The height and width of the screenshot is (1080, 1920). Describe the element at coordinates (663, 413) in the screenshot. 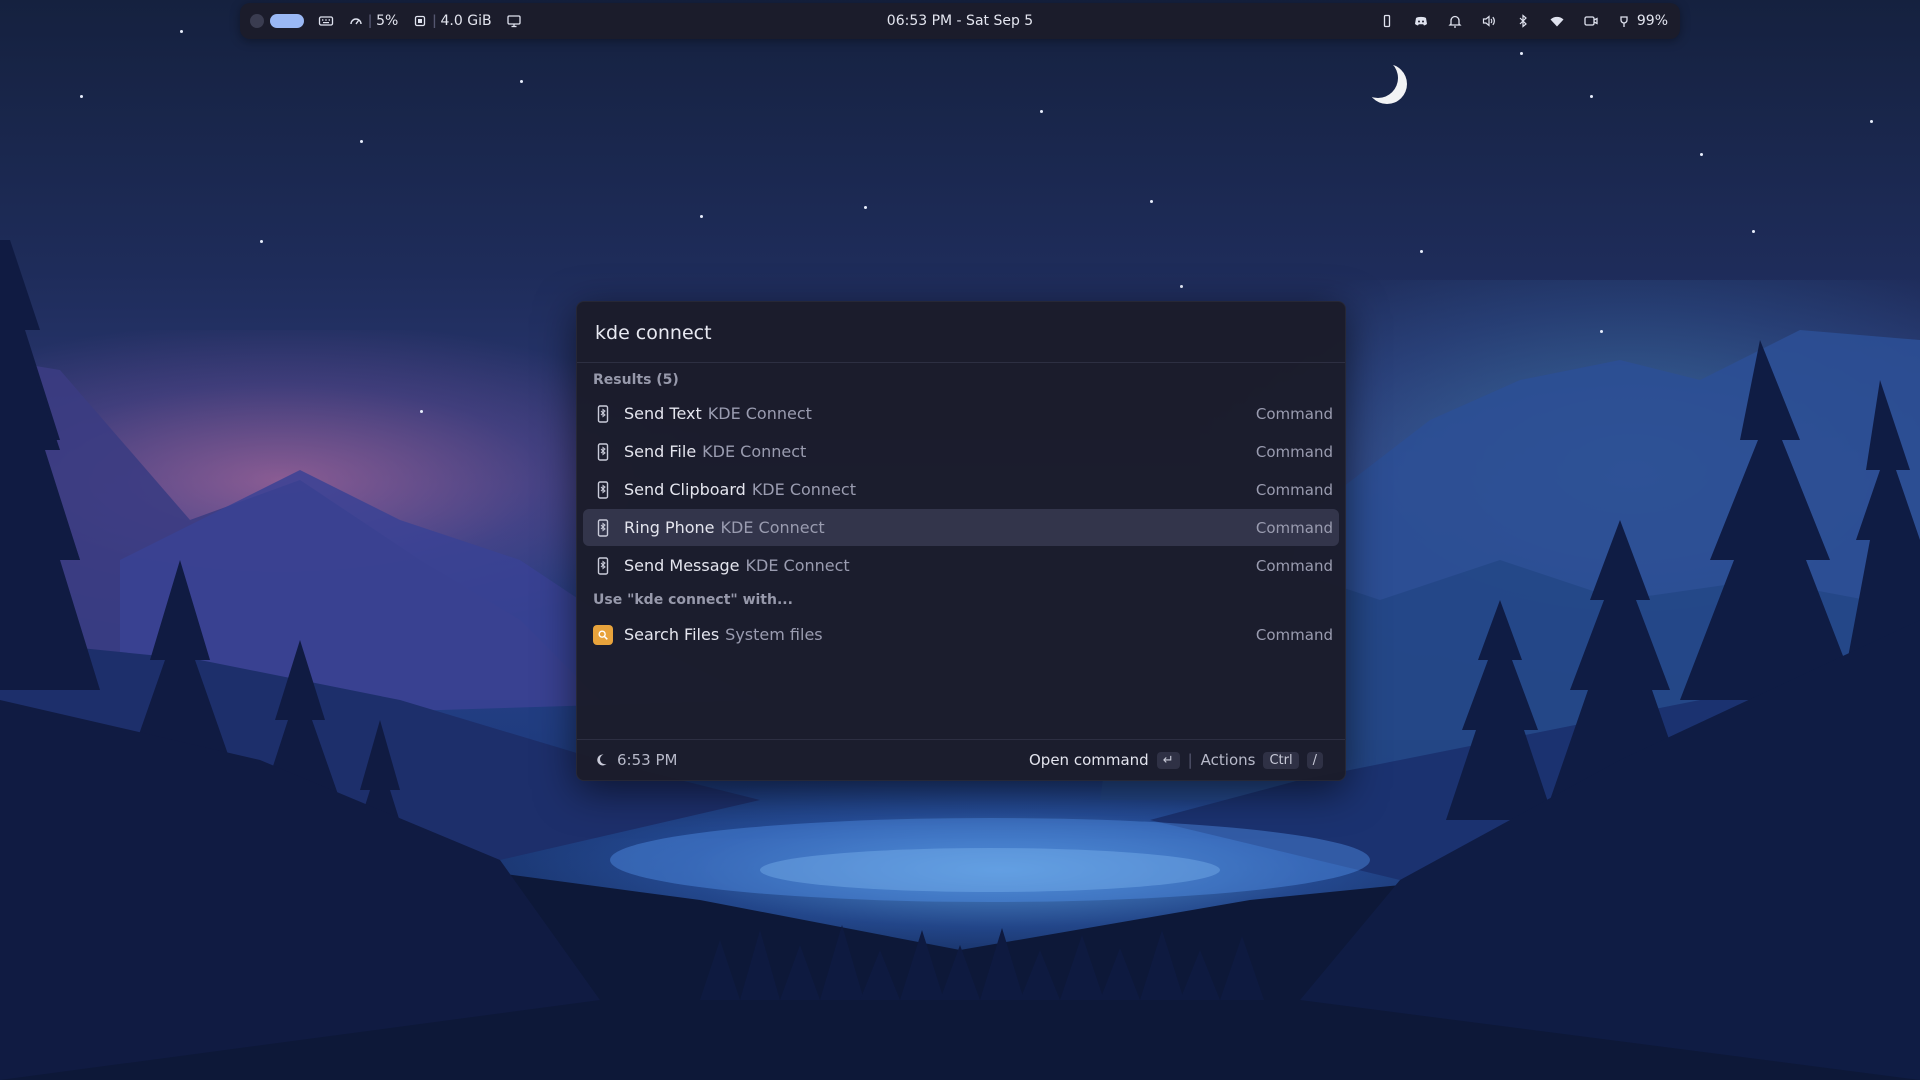

I see `result-title: Send Text` at that location.